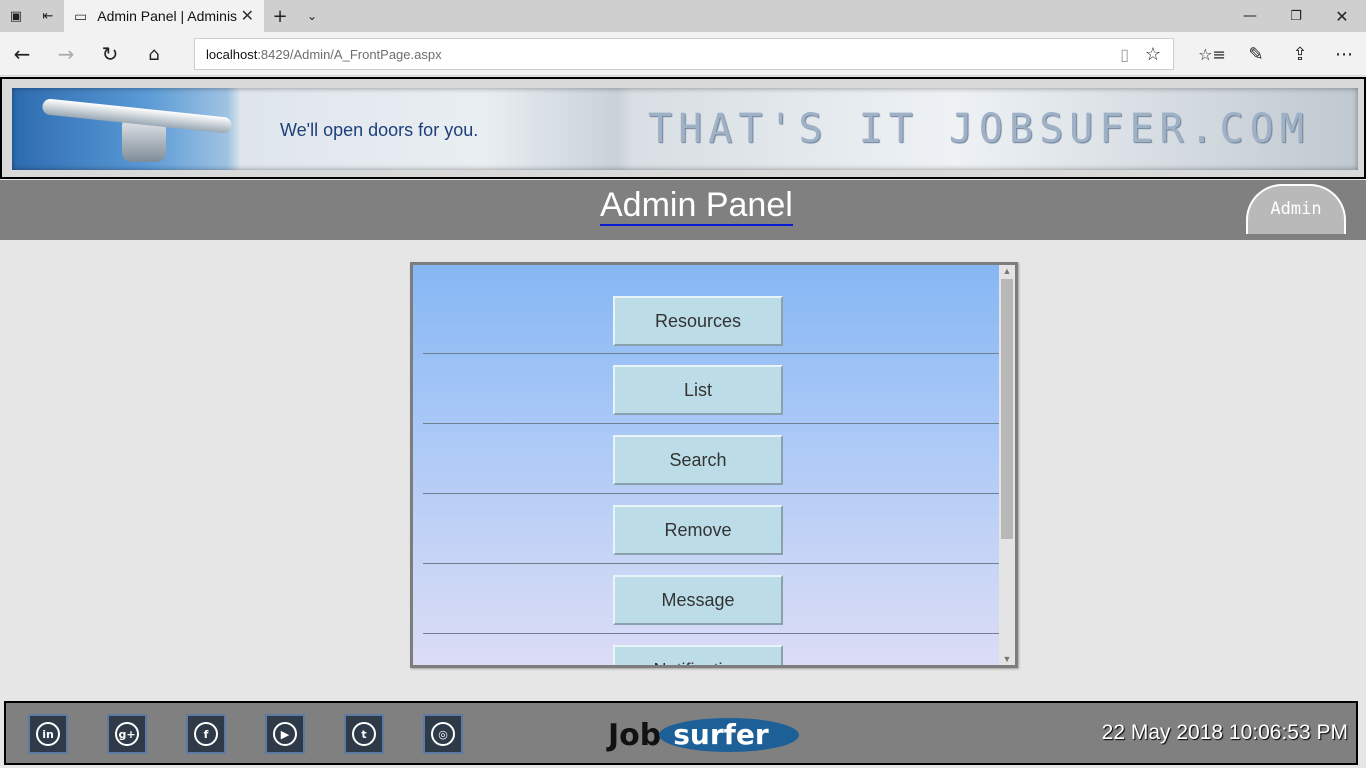  Describe the element at coordinates (698, 530) in the screenshot. I see `remove-button: Remove` at that location.